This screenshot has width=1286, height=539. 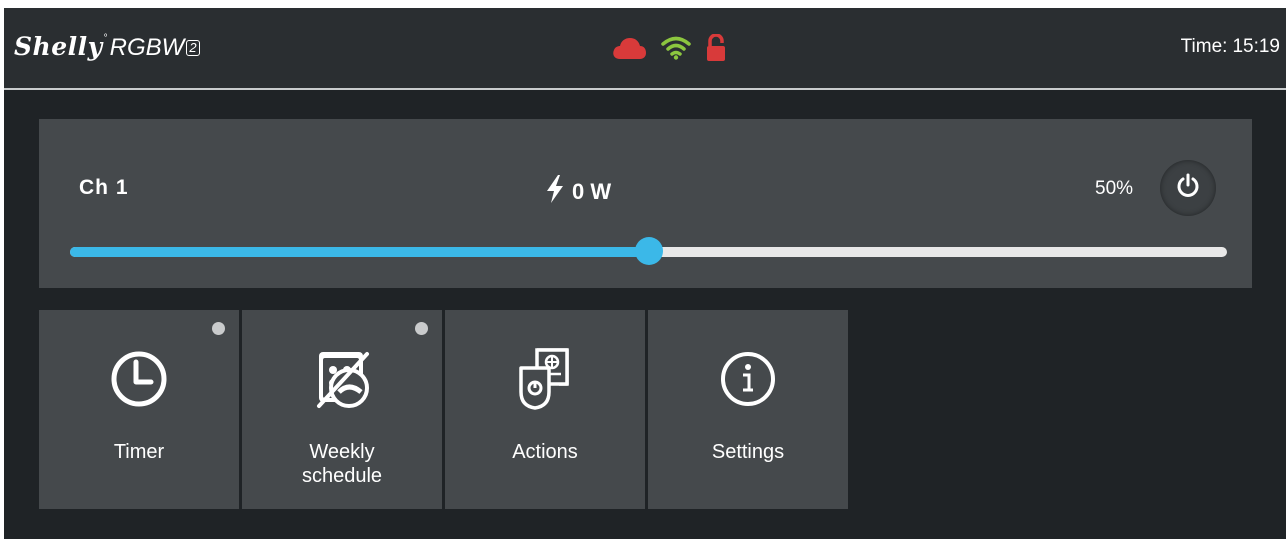 I want to click on power-value: 0 W, so click(x=592, y=191).